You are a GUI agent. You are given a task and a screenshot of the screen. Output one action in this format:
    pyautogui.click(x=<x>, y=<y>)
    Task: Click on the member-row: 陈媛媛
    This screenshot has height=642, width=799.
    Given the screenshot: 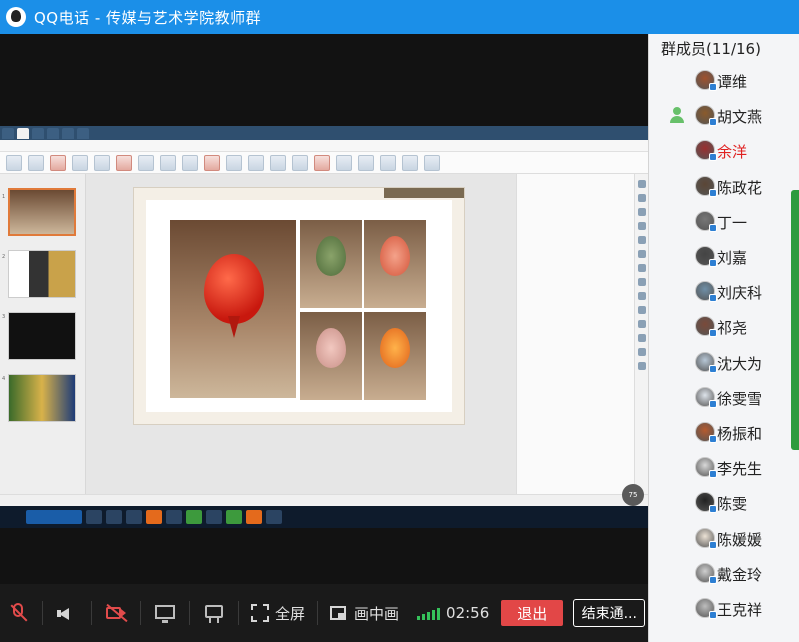 What is the action you would take?
    pyautogui.click(x=724, y=538)
    